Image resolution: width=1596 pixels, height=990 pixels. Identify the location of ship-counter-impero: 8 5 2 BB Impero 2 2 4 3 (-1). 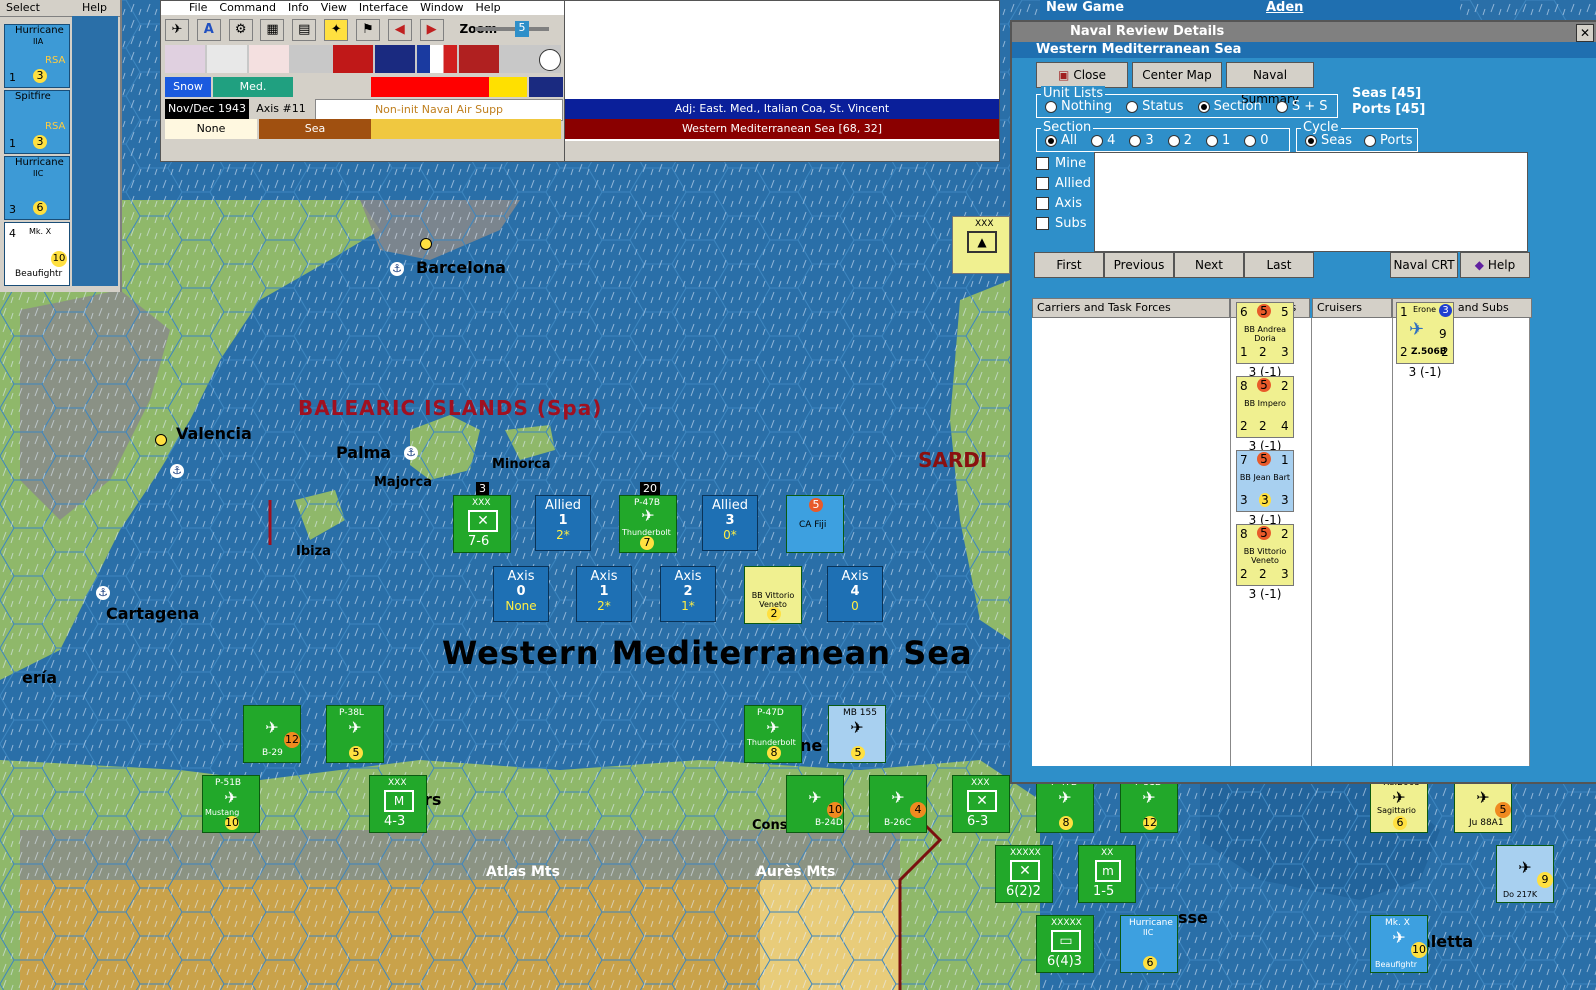
(1265, 414).